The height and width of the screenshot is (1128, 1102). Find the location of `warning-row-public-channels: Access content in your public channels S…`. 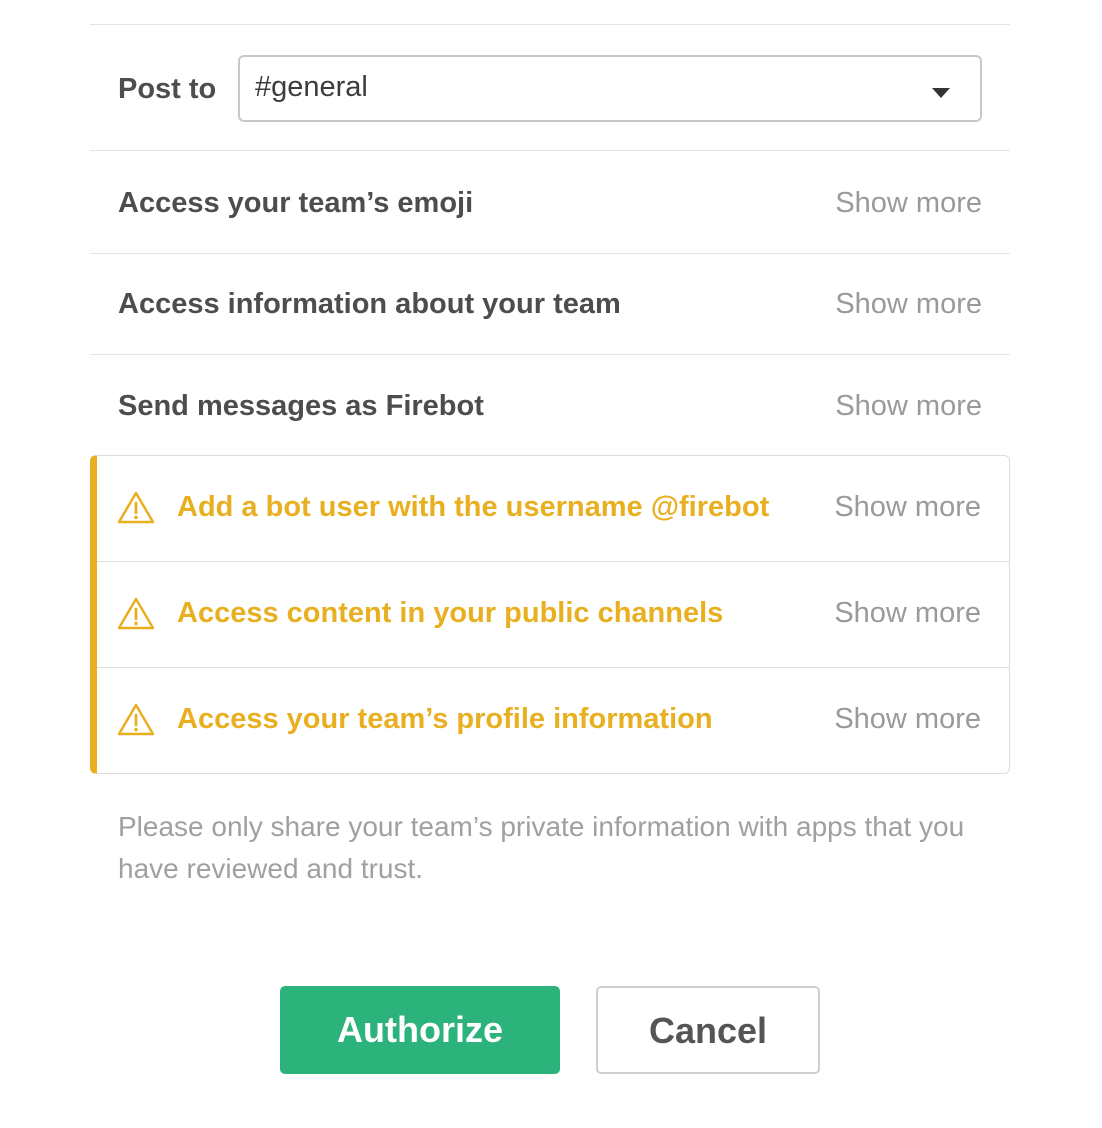

warning-row-public-channels: Access content in your public channels S… is located at coordinates (553, 615).